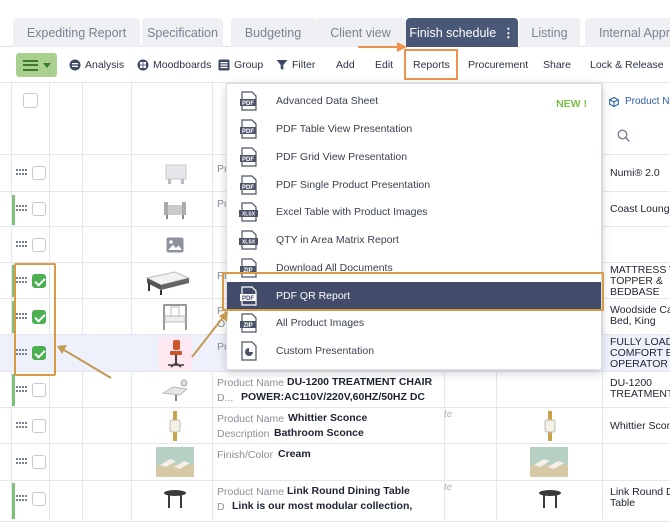  Describe the element at coordinates (345, 65) in the screenshot. I see `add-button: Add` at that location.